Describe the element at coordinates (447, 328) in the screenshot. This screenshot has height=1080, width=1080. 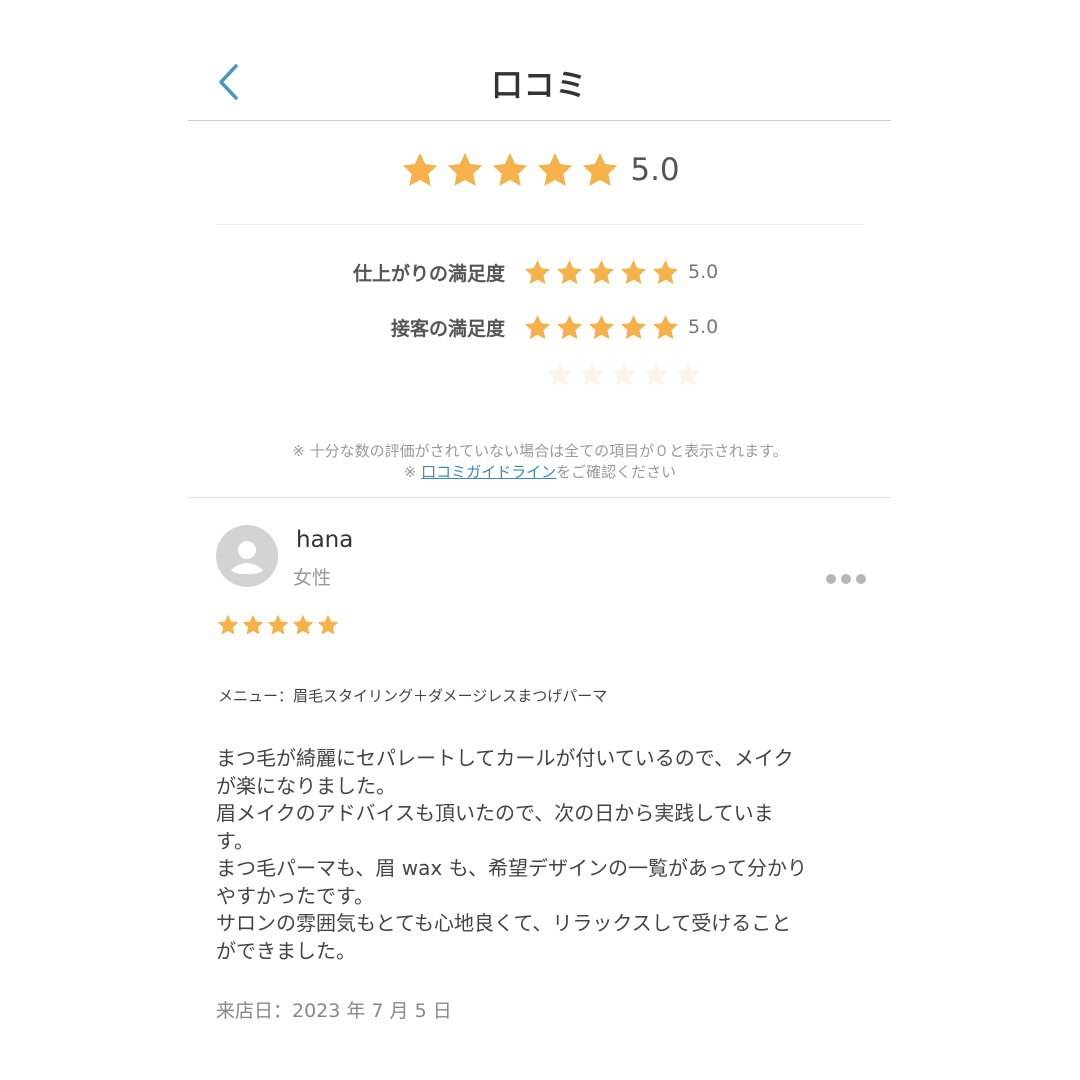
I see `criterion-label: 接客の満足度` at that location.